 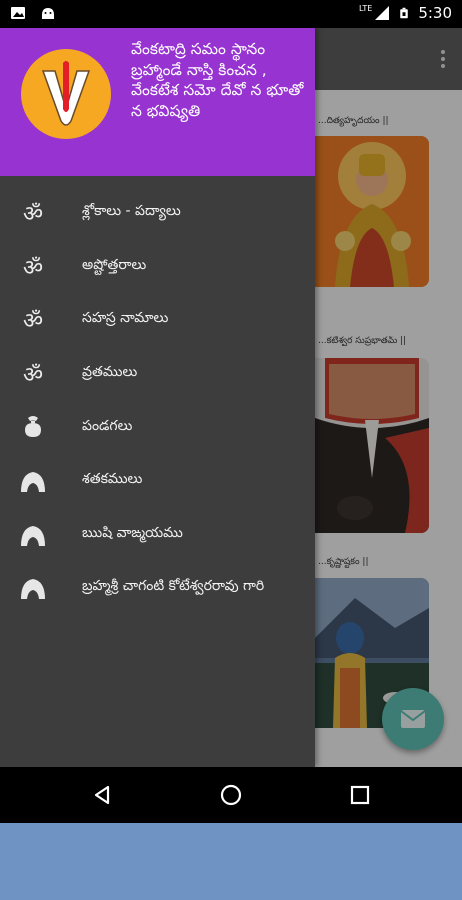 What do you see at coordinates (114, 264) in the screenshot?
I see `drawer-item-label: అష్టోత్తరాలు` at bounding box center [114, 264].